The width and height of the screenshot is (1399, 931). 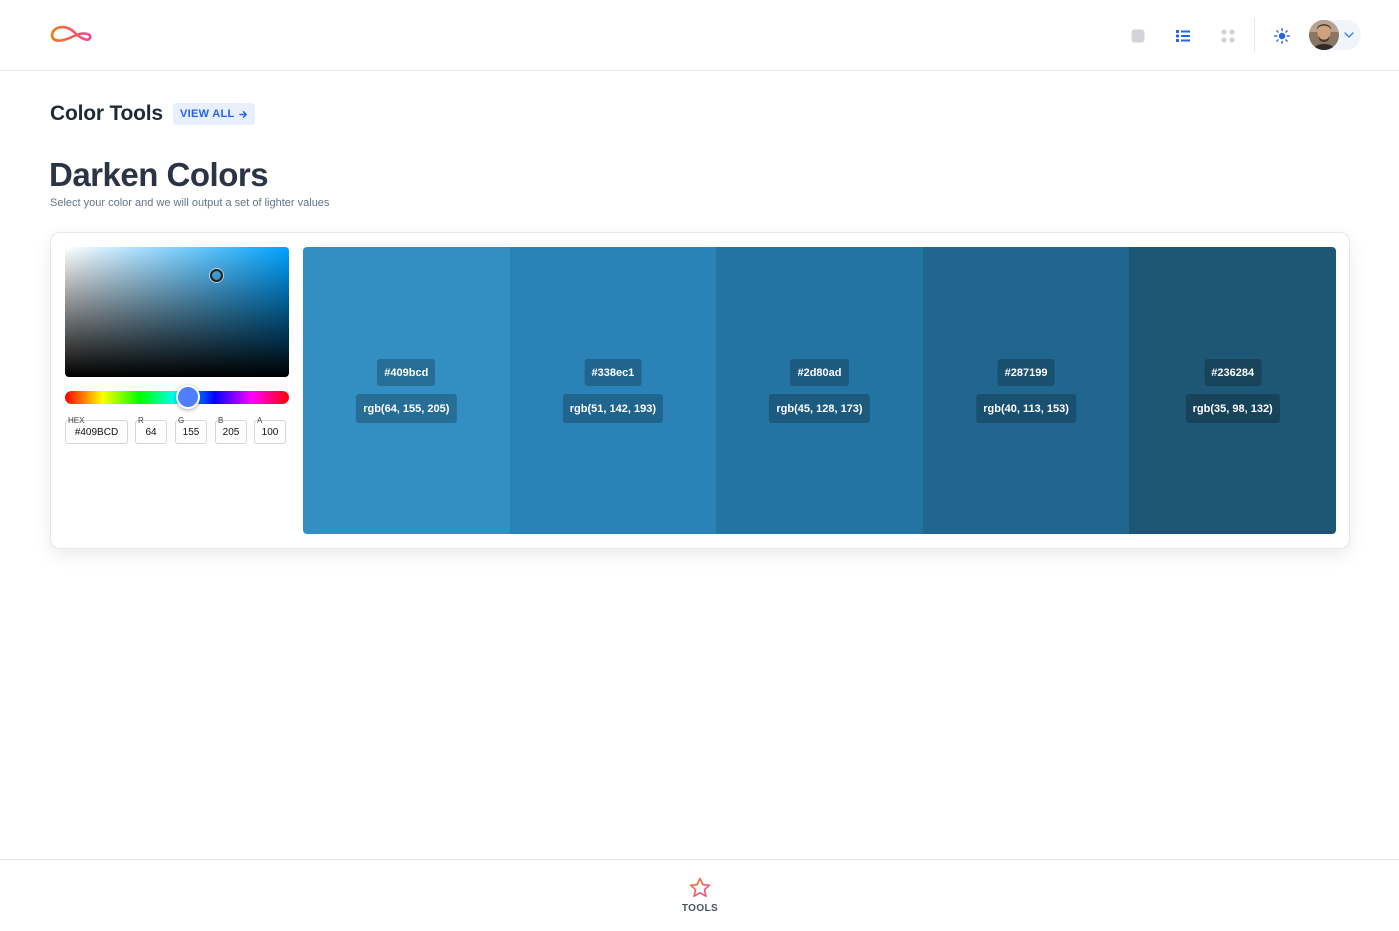 I want to click on list-view-icon, so click(x=1183, y=36).